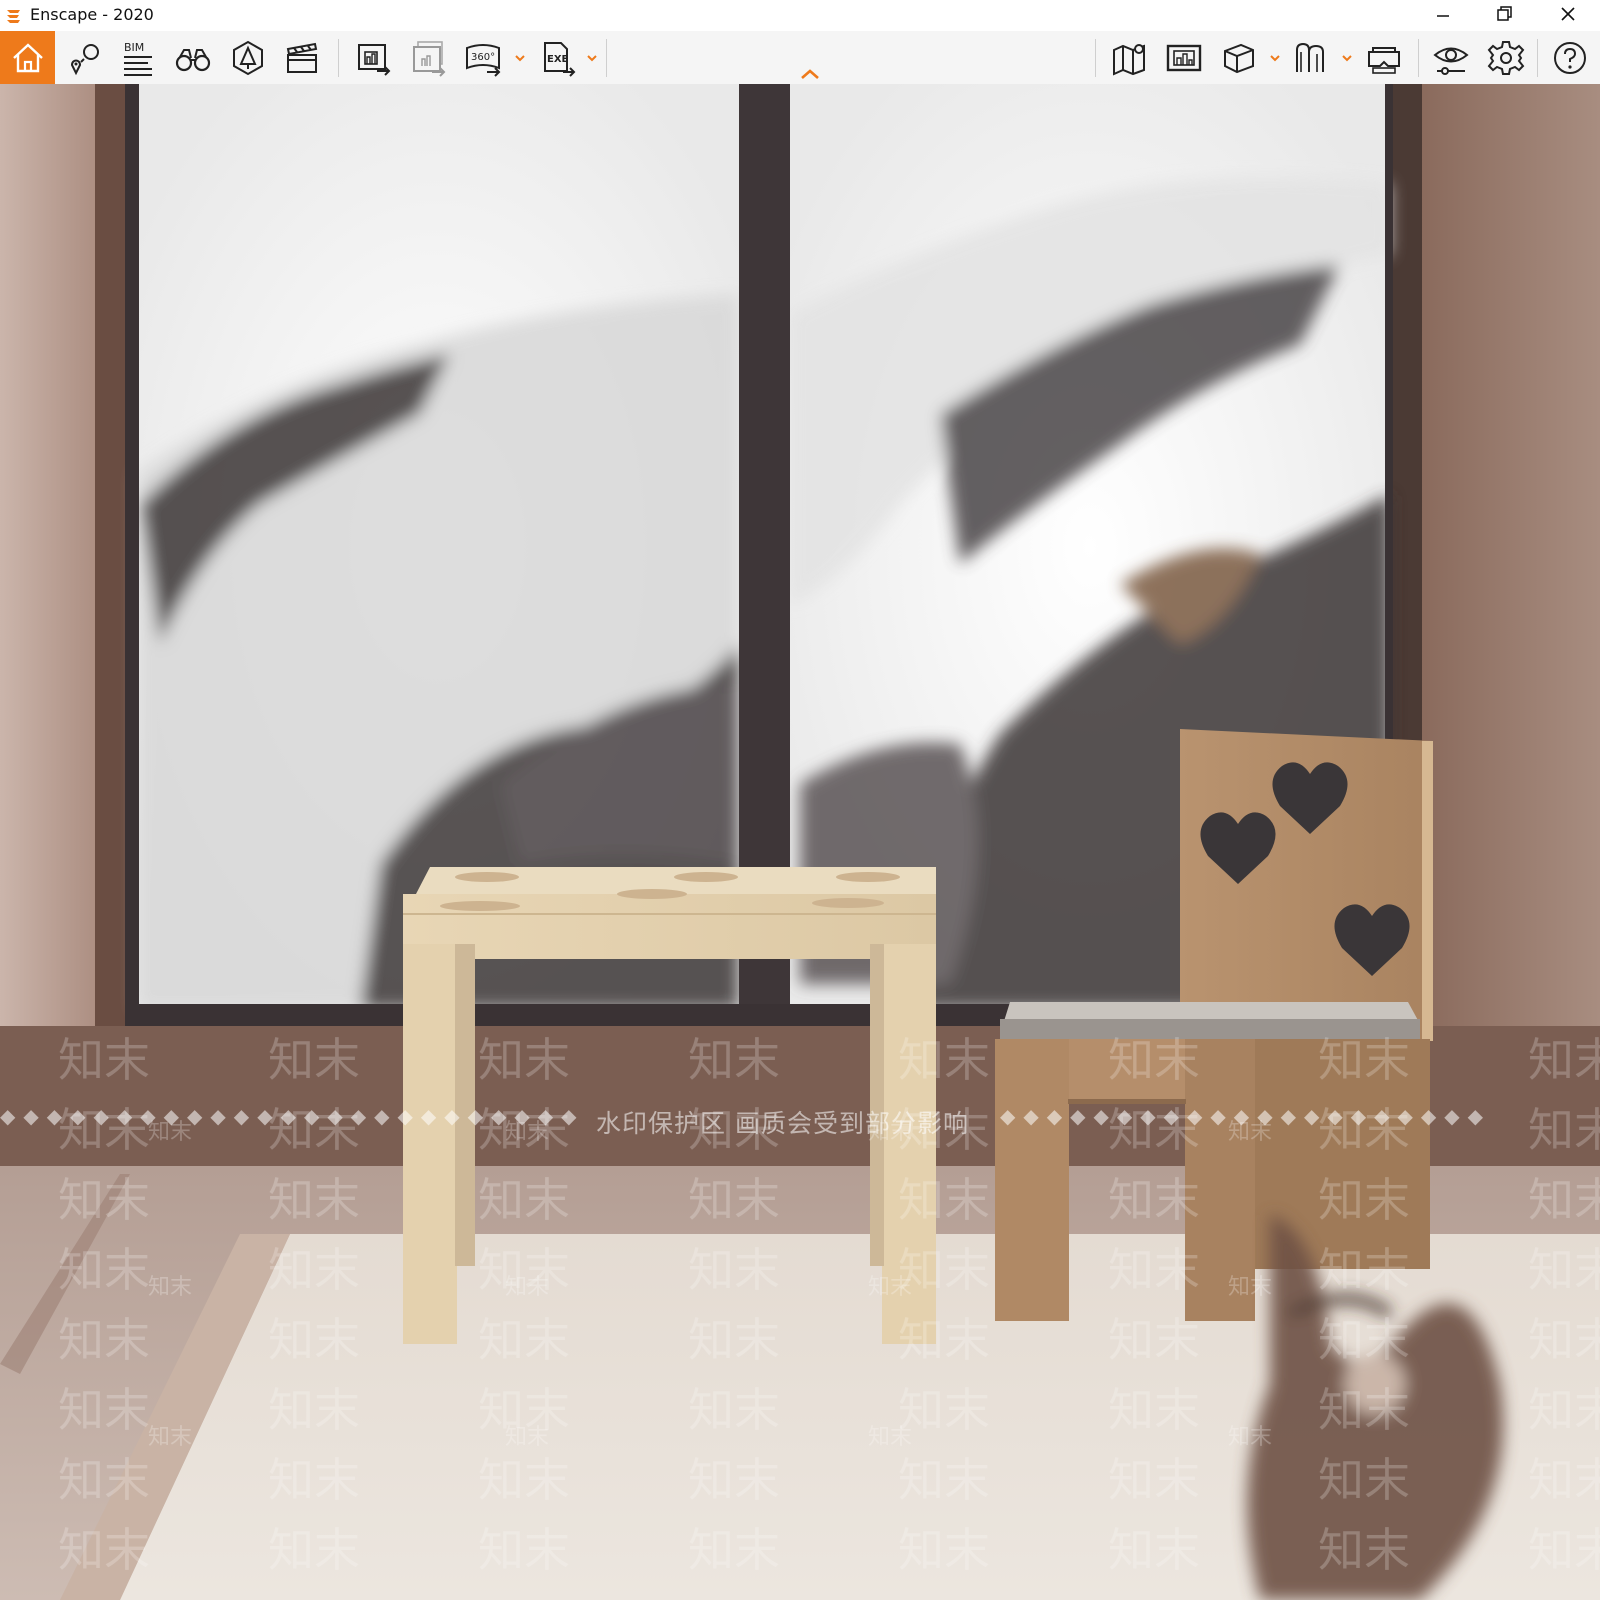 Image resolution: width=1600 pixels, height=1600 pixels. I want to click on export-exe-button: EXE, so click(557, 57).